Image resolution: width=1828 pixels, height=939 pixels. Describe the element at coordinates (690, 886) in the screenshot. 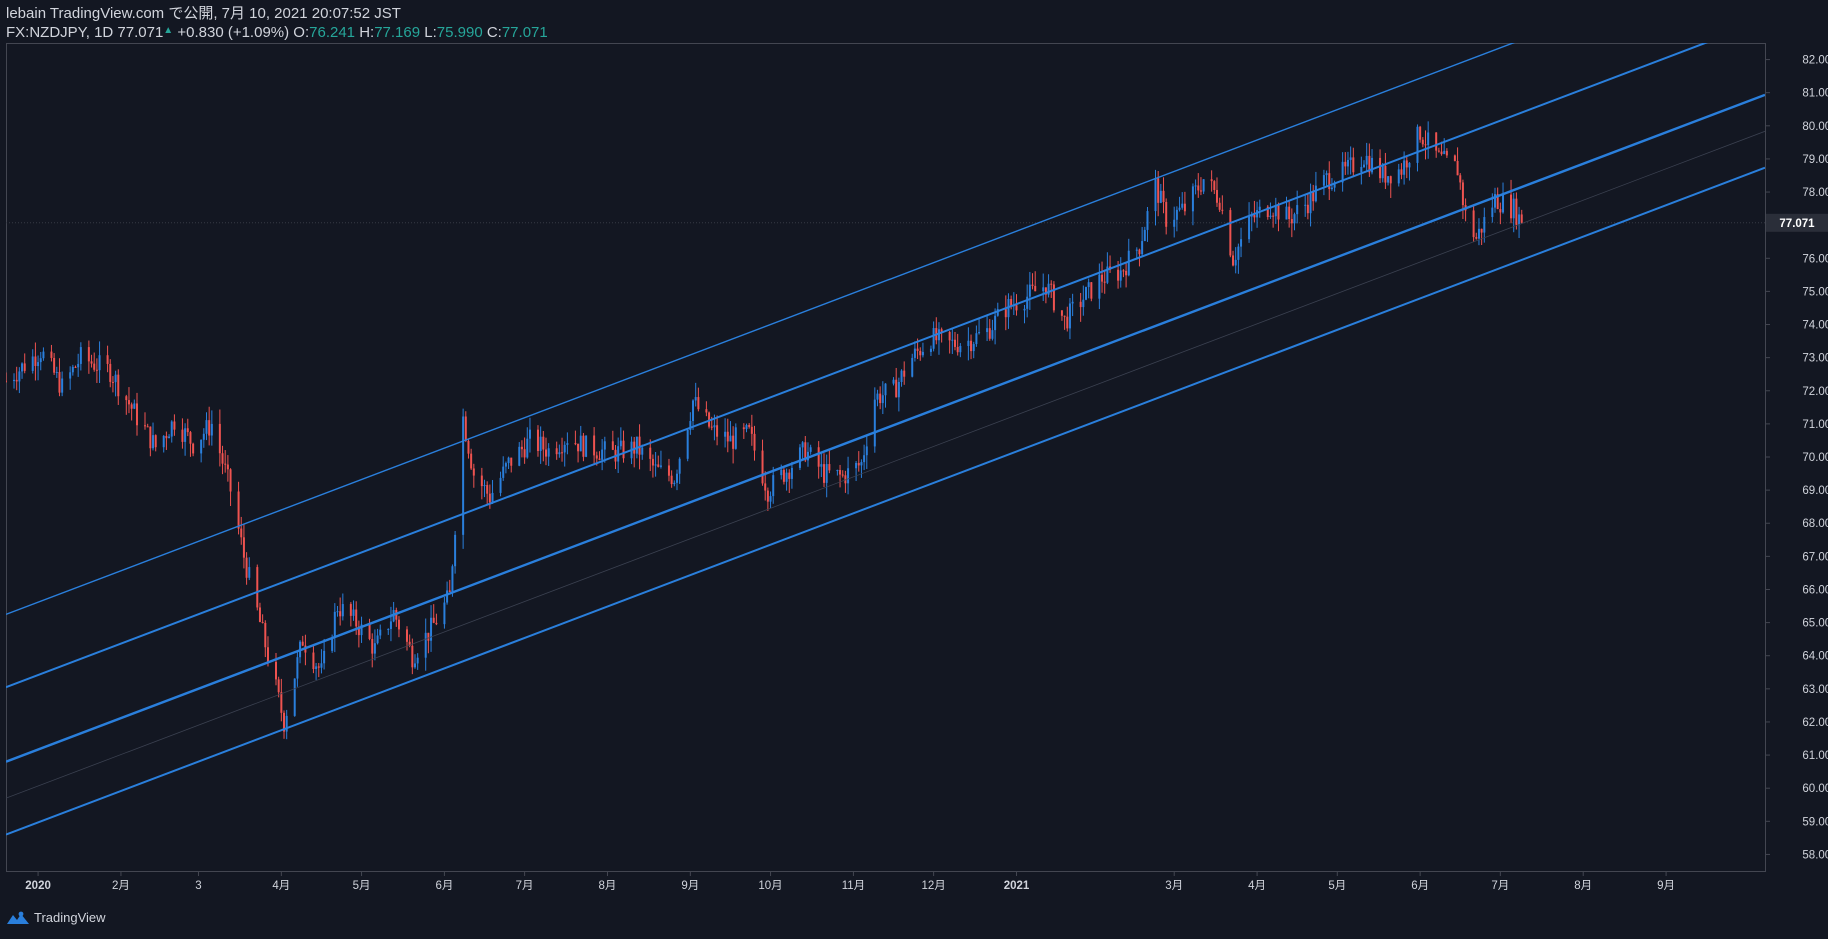

I see `time-tick-label: 9月` at that location.